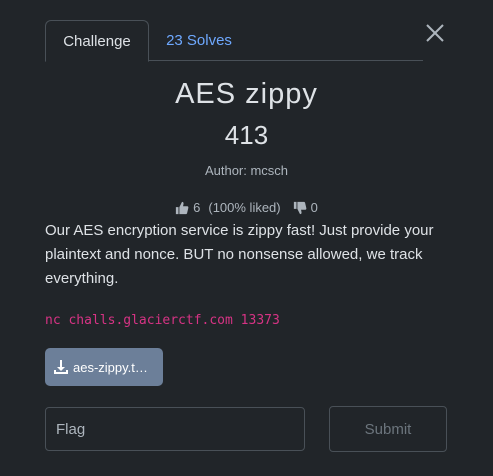  I want to click on challenge-title: AES zippy, so click(246, 94).